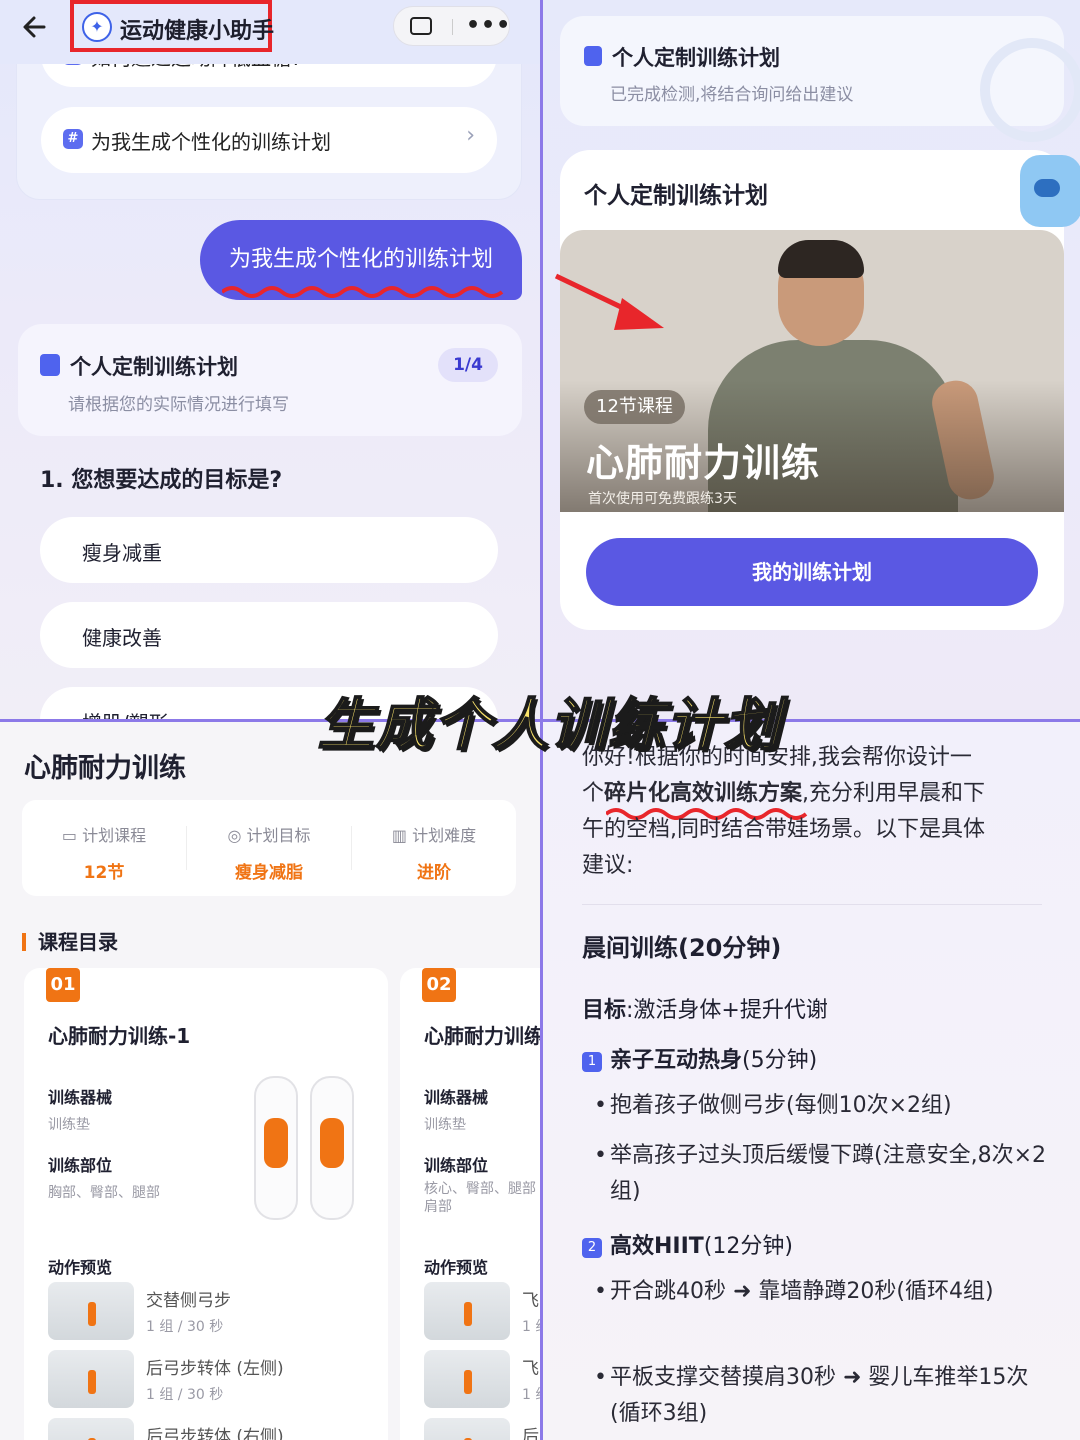  I want to click on red-arrow-annotation, so click(609, 301).